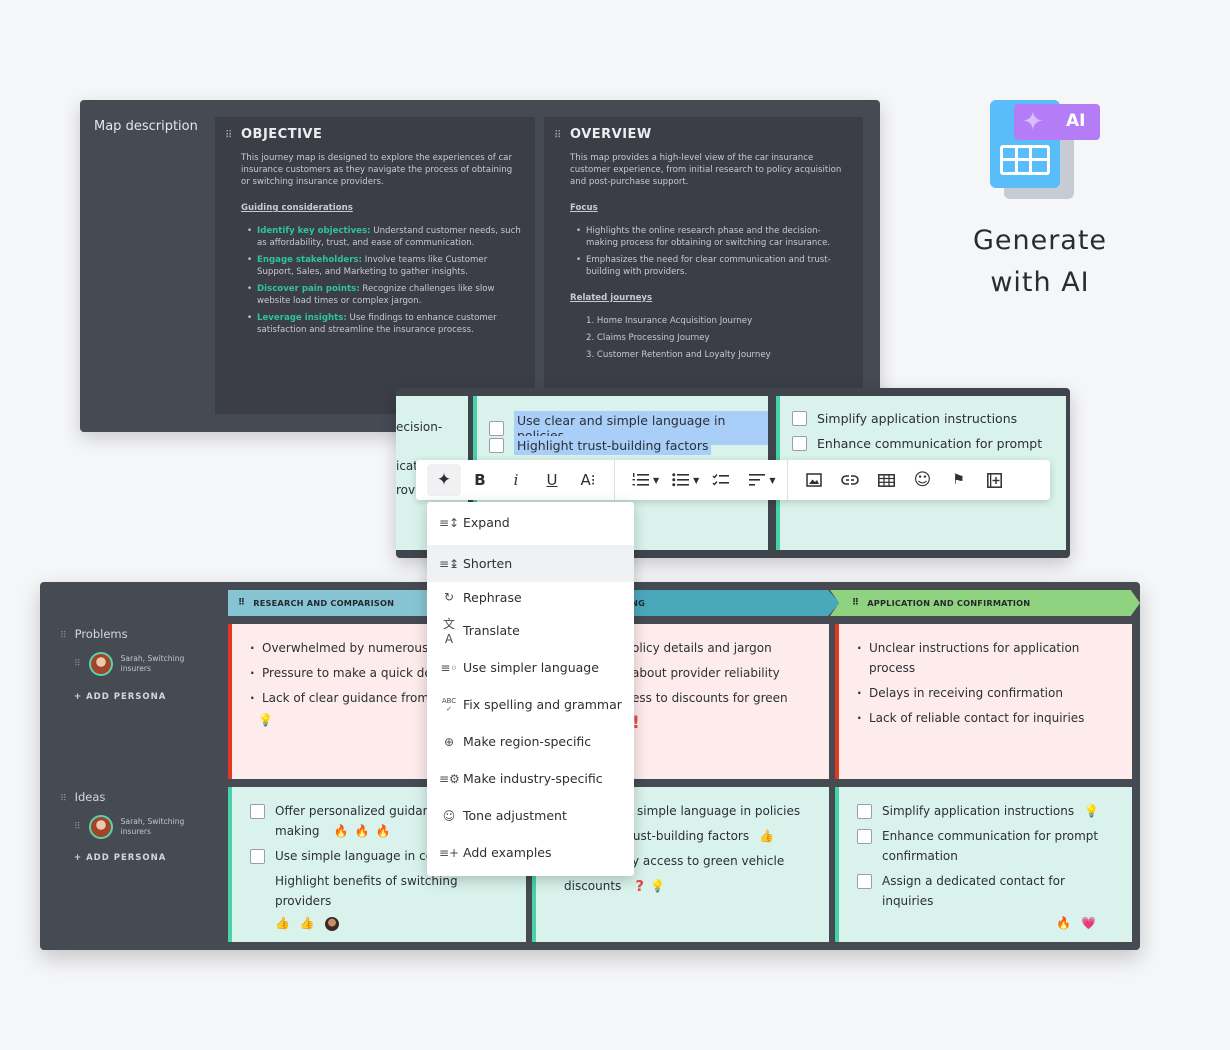 Image resolution: width=1230 pixels, height=1050 pixels. I want to click on checklist-button, so click(721, 480).